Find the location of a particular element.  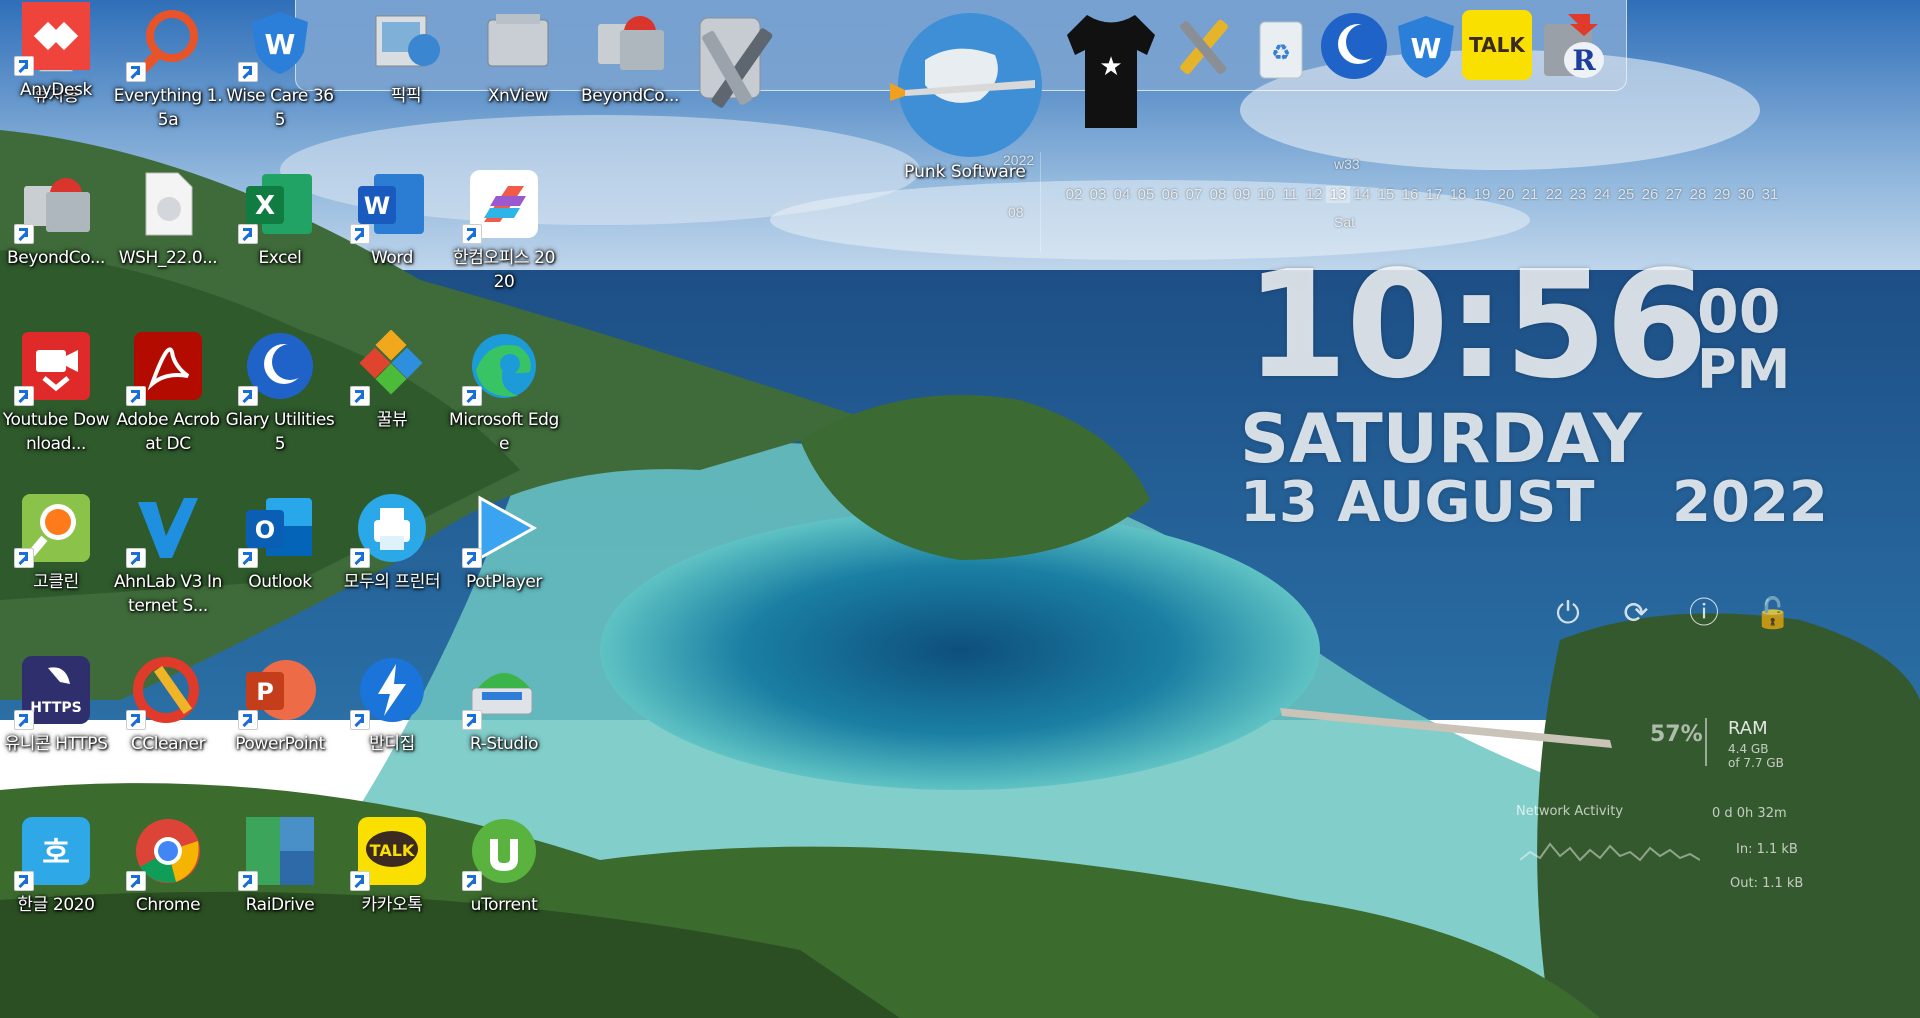

svg-text: W is located at coordinates (280, 44).